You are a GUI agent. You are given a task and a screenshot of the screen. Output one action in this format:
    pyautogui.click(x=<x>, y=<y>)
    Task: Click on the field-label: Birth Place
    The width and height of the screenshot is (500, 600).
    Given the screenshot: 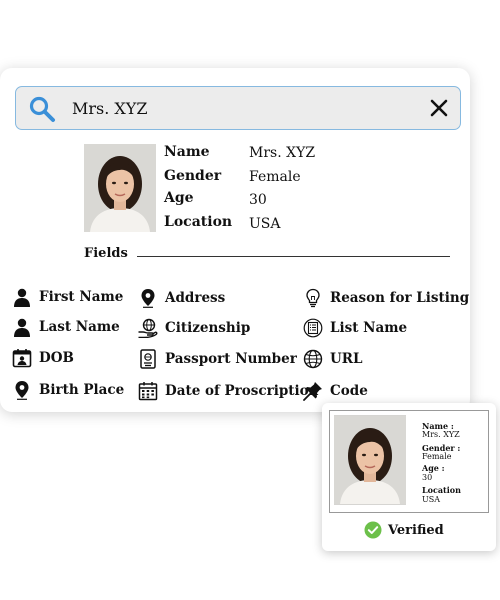 What is the action you would take?
    pyautogui.click(x=82, y=390)
    